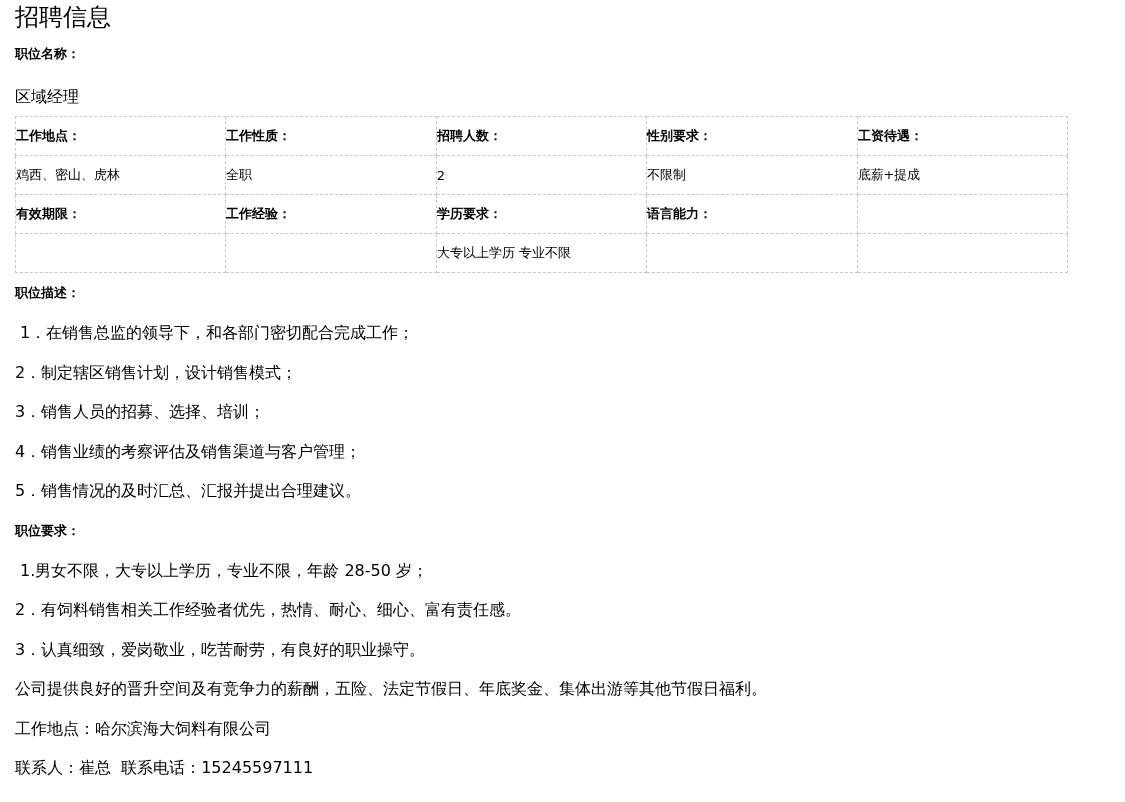 Image resolution: width=1125 pixels, height=802 pixels. Describe the element at coordinates (667, 174) in the screenshot. I see `table-cell: 不限制` at that location.